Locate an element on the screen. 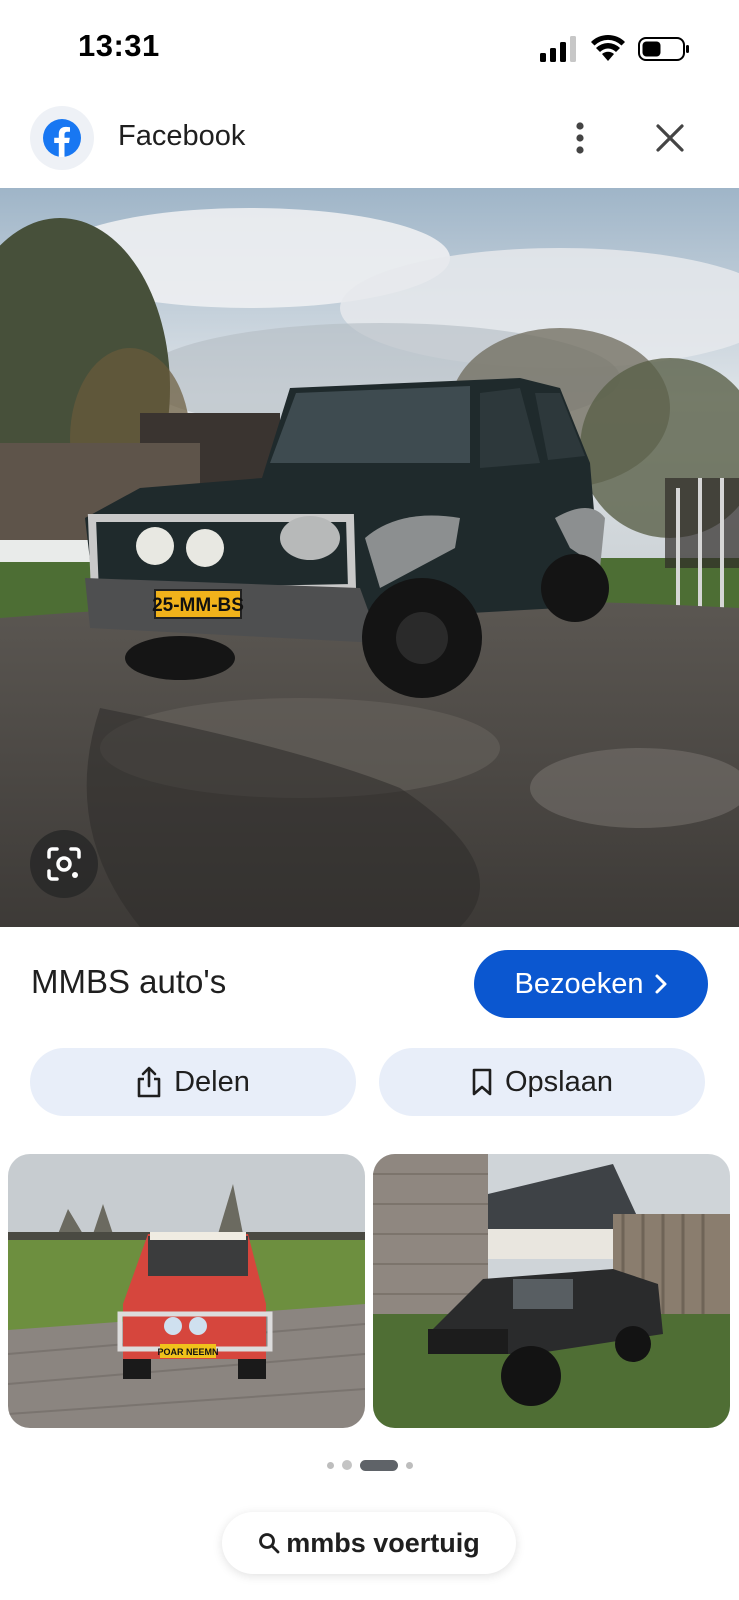  save-button: Opslaan is located at coordinates (542, 1082).